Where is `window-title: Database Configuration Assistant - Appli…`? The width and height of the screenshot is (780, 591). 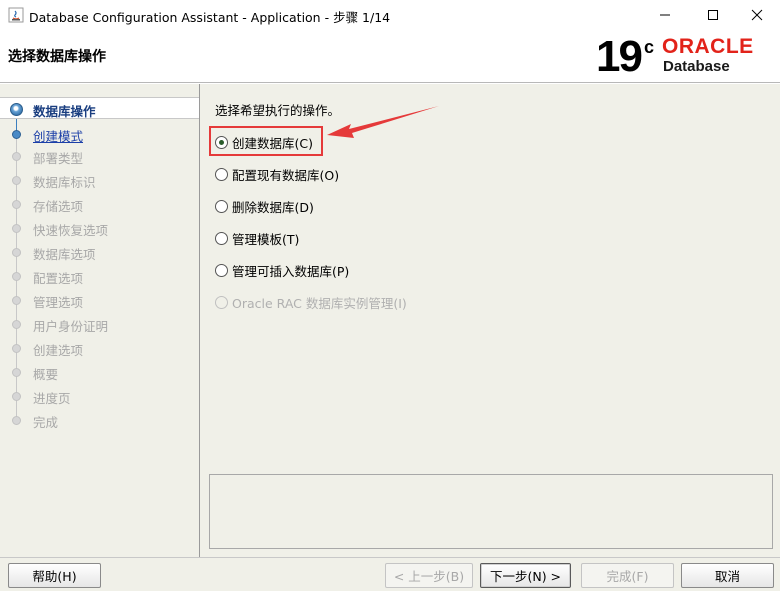 window-title: Database Configuration Assistant - Appli… is located at coordinates (210, 17).